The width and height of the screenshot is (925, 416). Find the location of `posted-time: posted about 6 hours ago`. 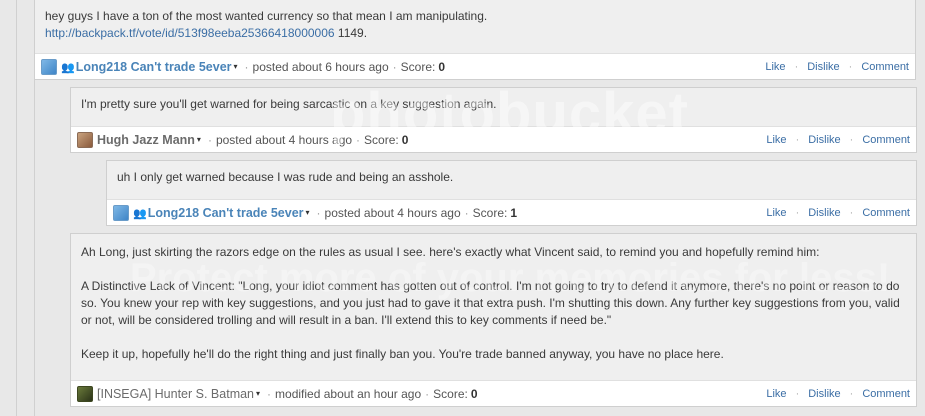

posted-time: posted about 6 hours ago is located at coordinates (320, 66).